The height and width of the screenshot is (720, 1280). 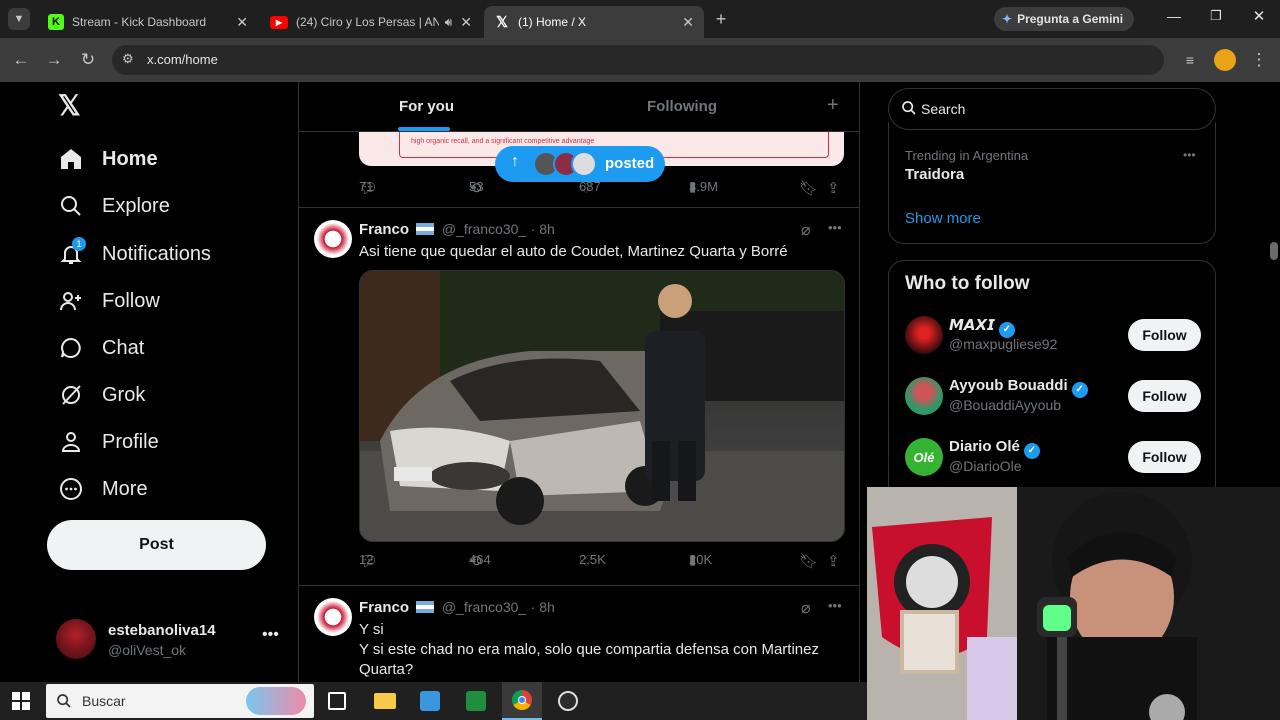 I want to click on scrollbar-thumb, so click(x=1274, y=251).